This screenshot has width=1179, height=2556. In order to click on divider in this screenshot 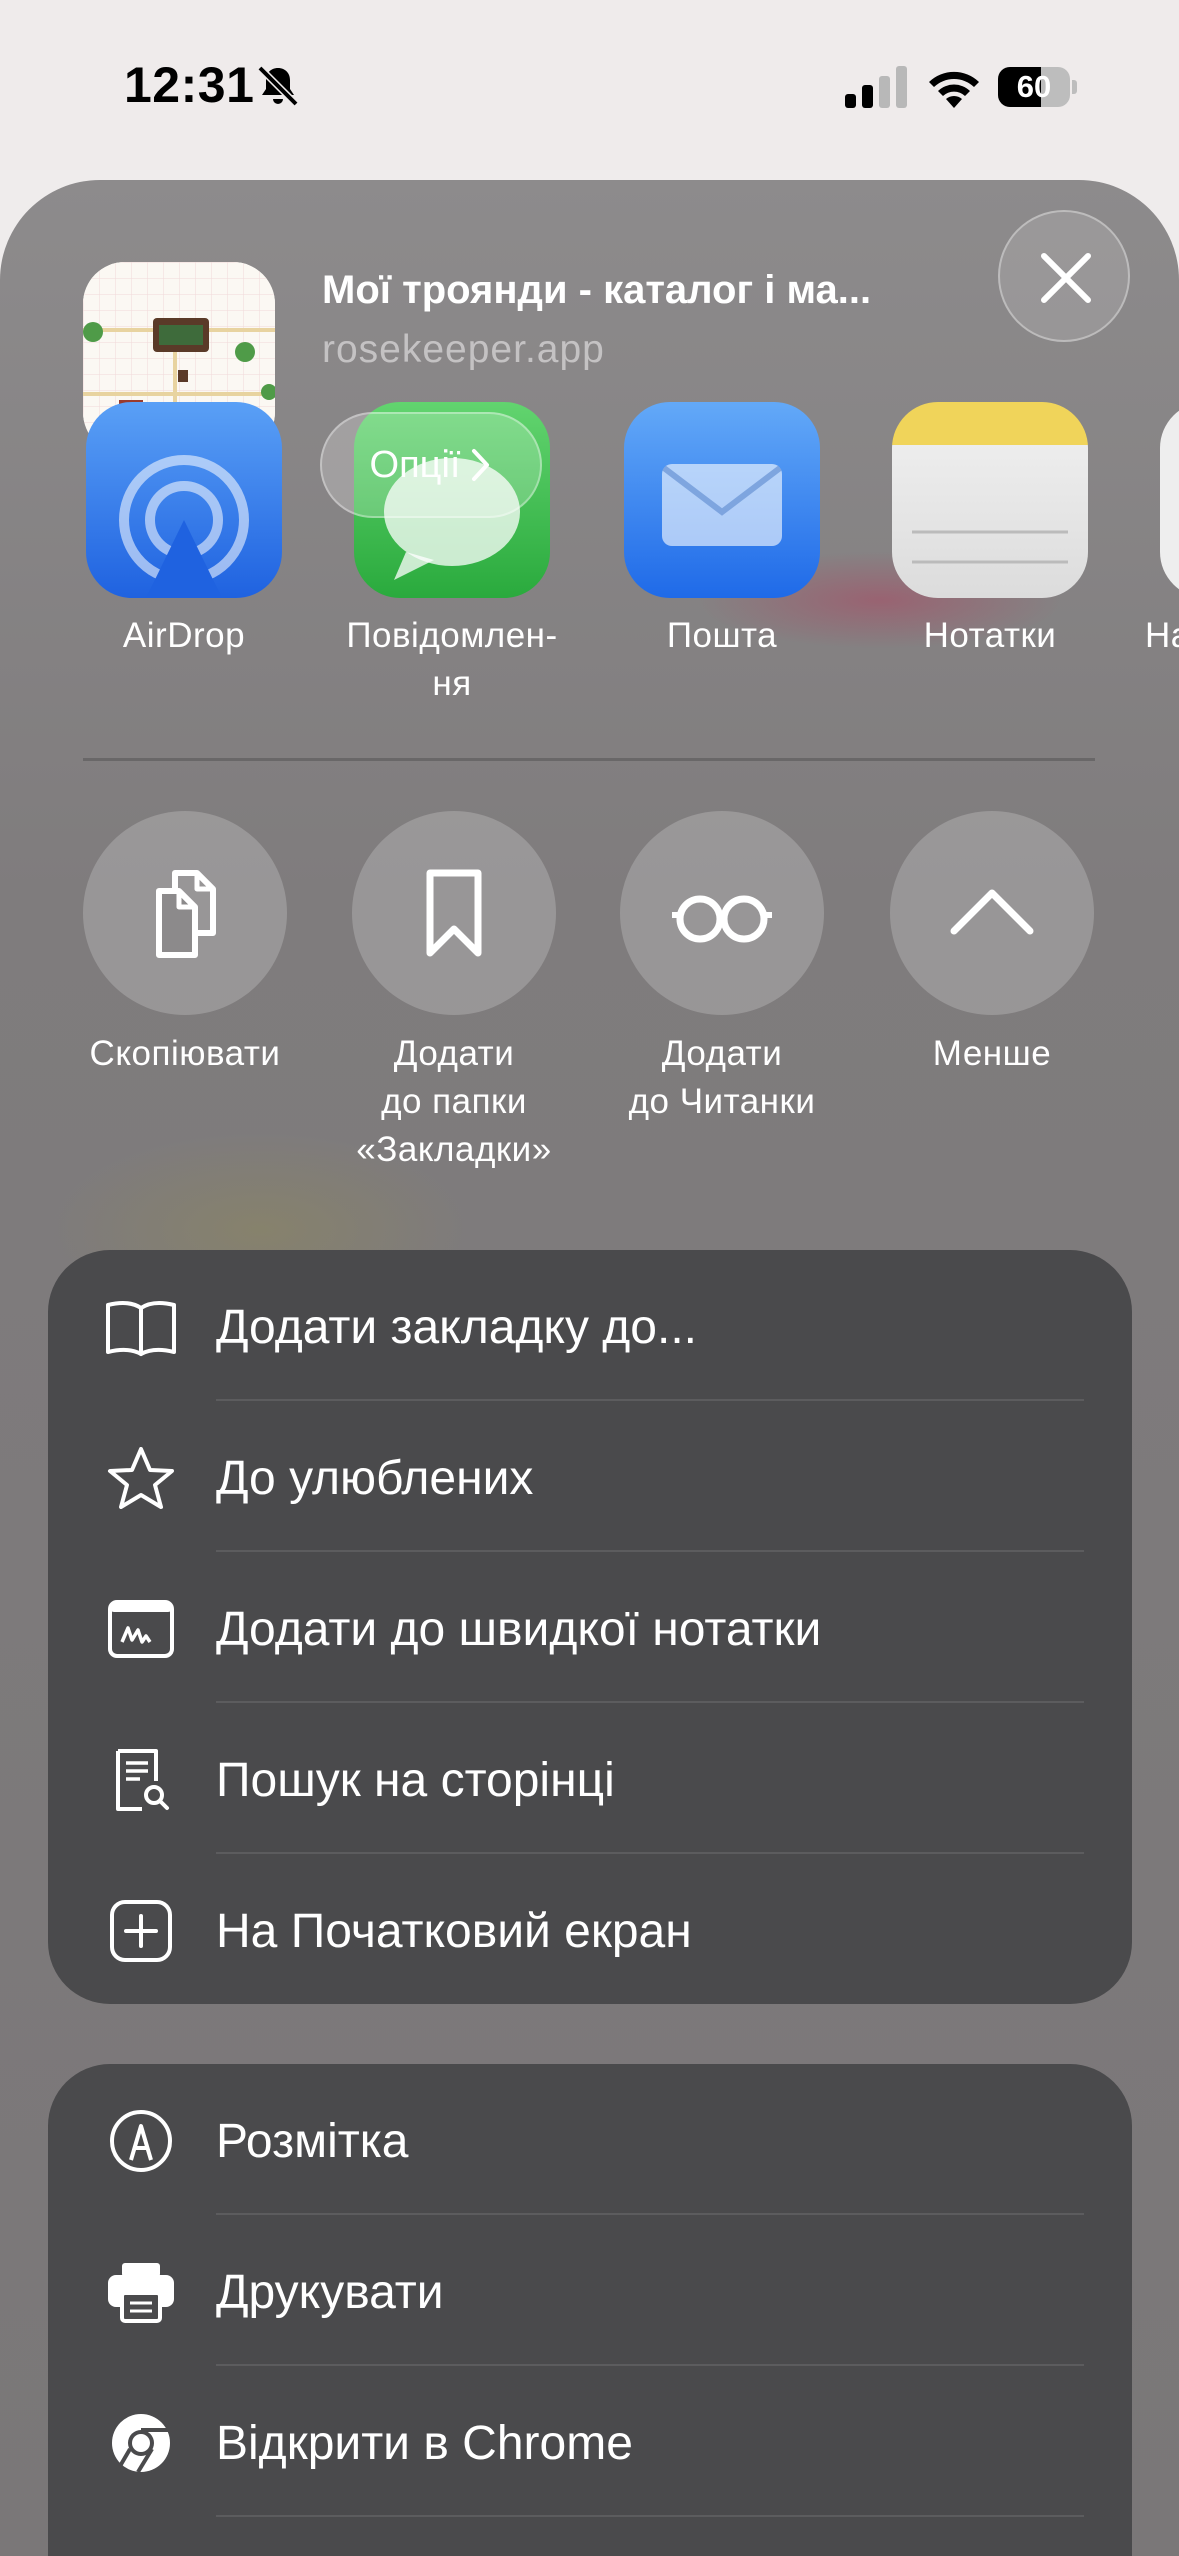, I will do `click(589, 759)`.